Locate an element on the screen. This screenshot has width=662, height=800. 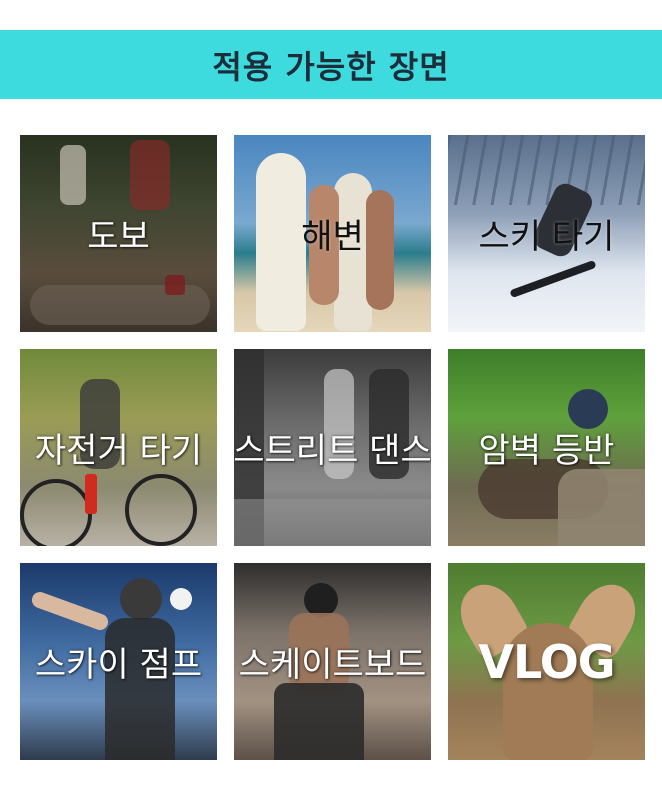
scene-tile-vlog: VLOG is located at coordinates (546, 661).